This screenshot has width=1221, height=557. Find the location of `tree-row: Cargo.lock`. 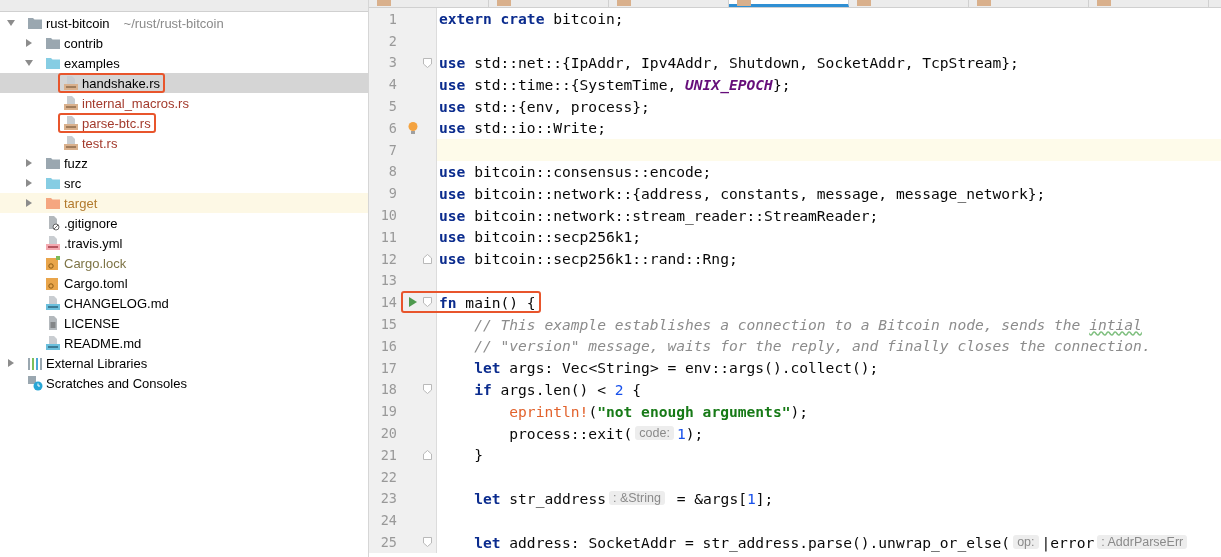

tree-row: Cargo.lock is located at coordinates (184, 263).